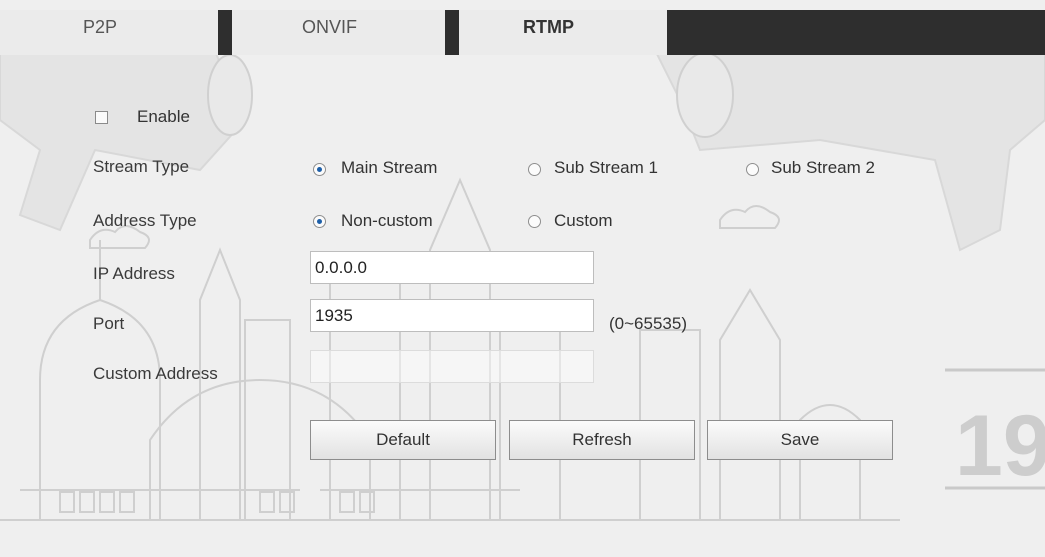 This screenshot has width=1045, height=557. I want to click on watermark-number: 19, so click(1000, 446).